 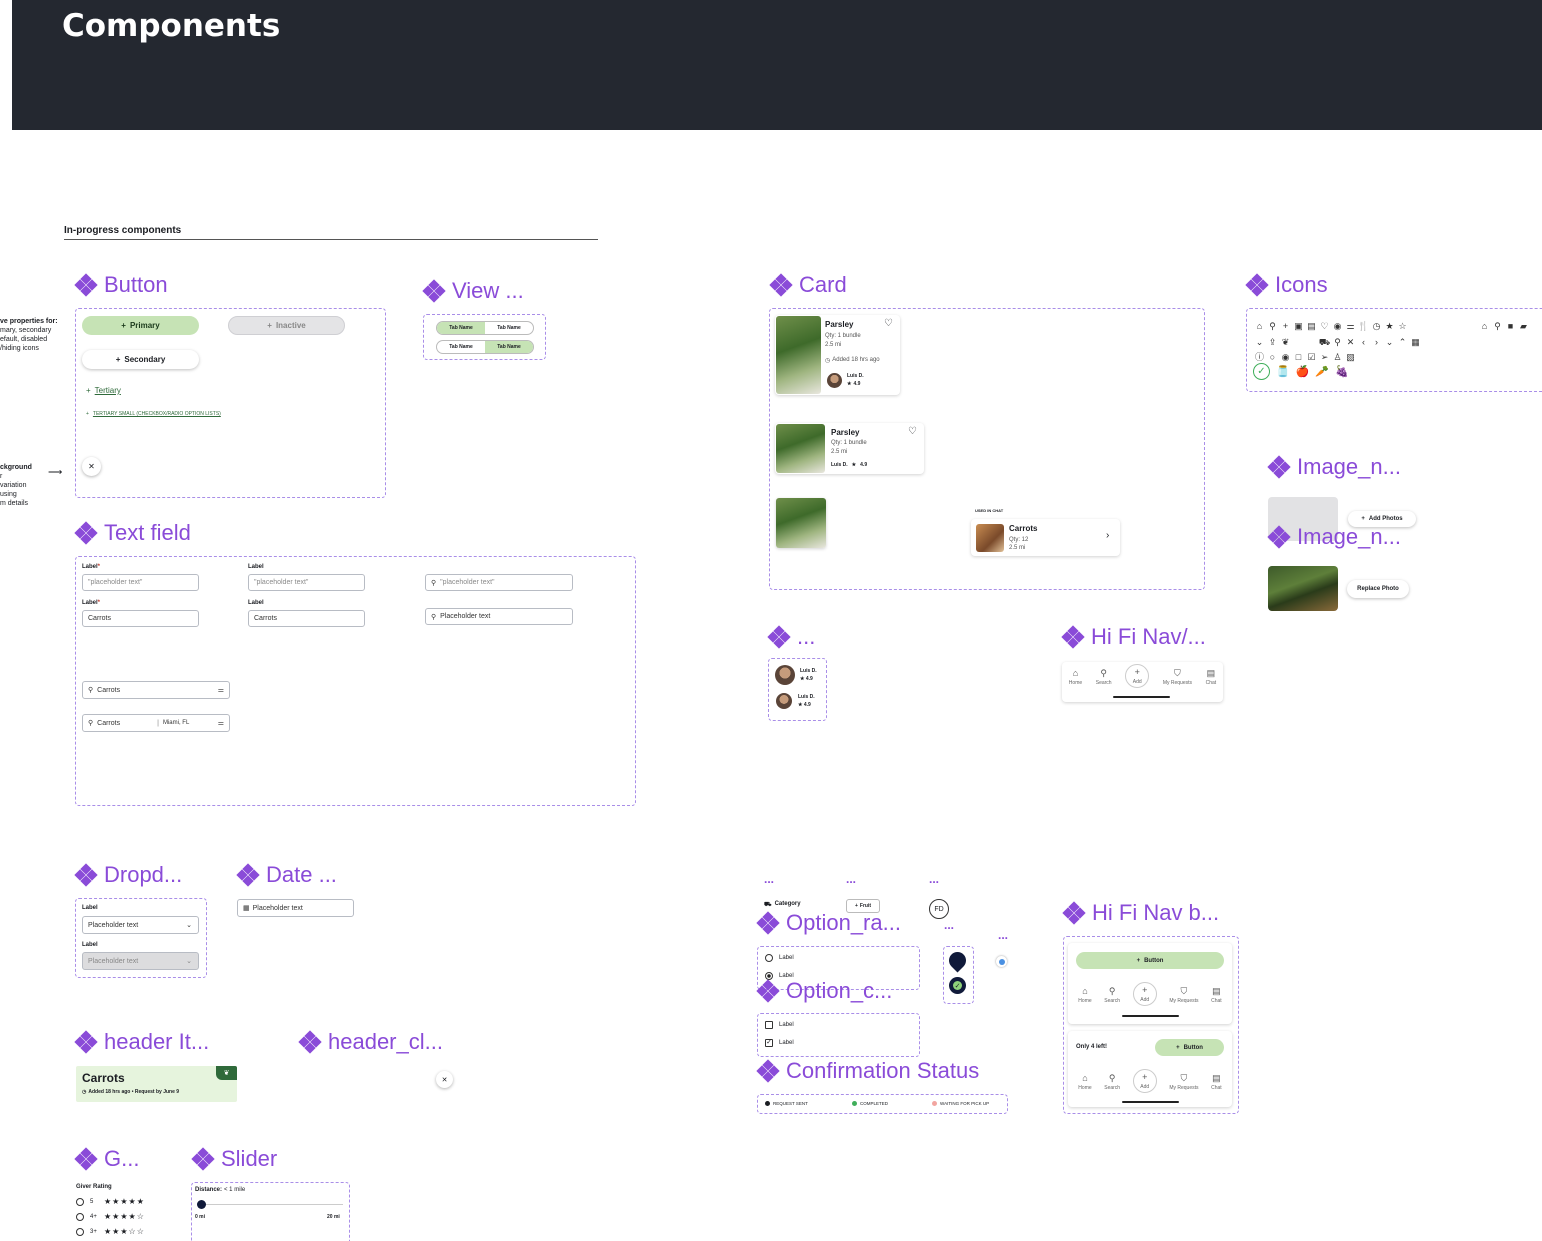 I want to click on checkbox-checked-icon: ☑, so click(x=1311, y=357).